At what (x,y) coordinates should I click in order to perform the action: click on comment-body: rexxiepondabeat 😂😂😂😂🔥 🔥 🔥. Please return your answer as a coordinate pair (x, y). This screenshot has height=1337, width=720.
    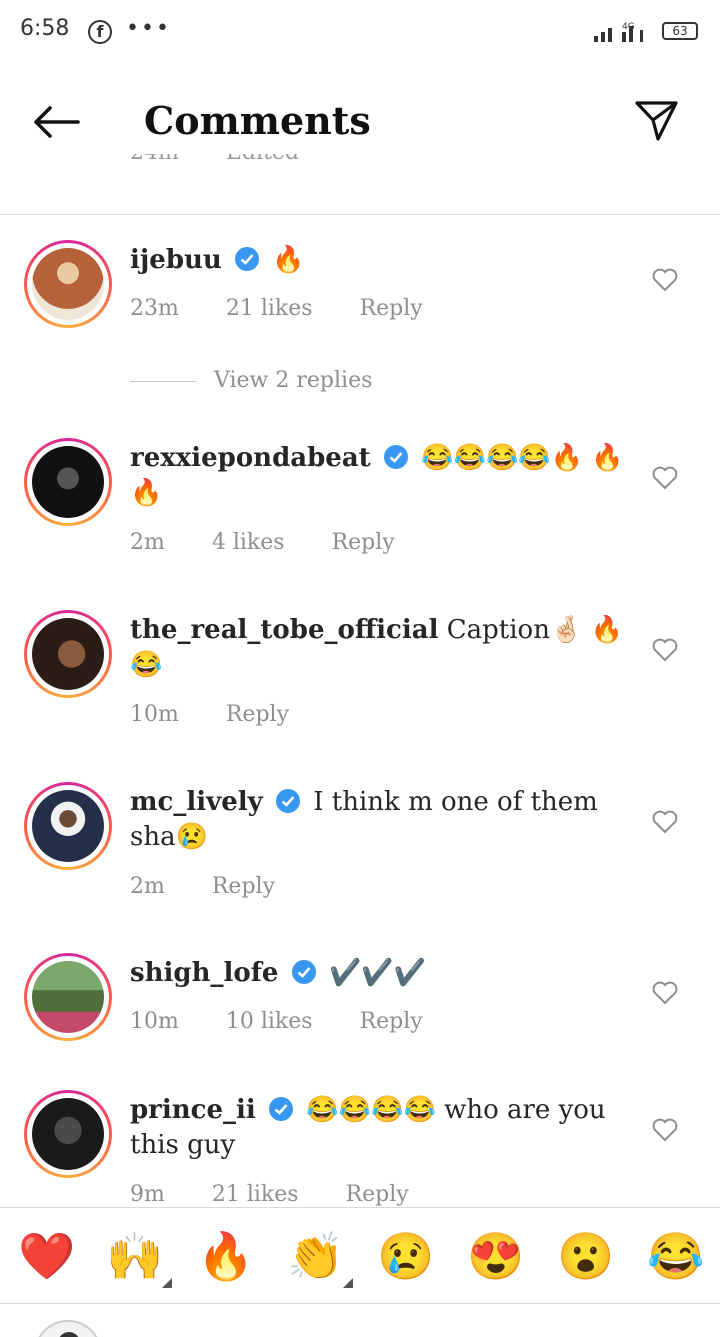
    Looking at the image, I should click on (380, 476).